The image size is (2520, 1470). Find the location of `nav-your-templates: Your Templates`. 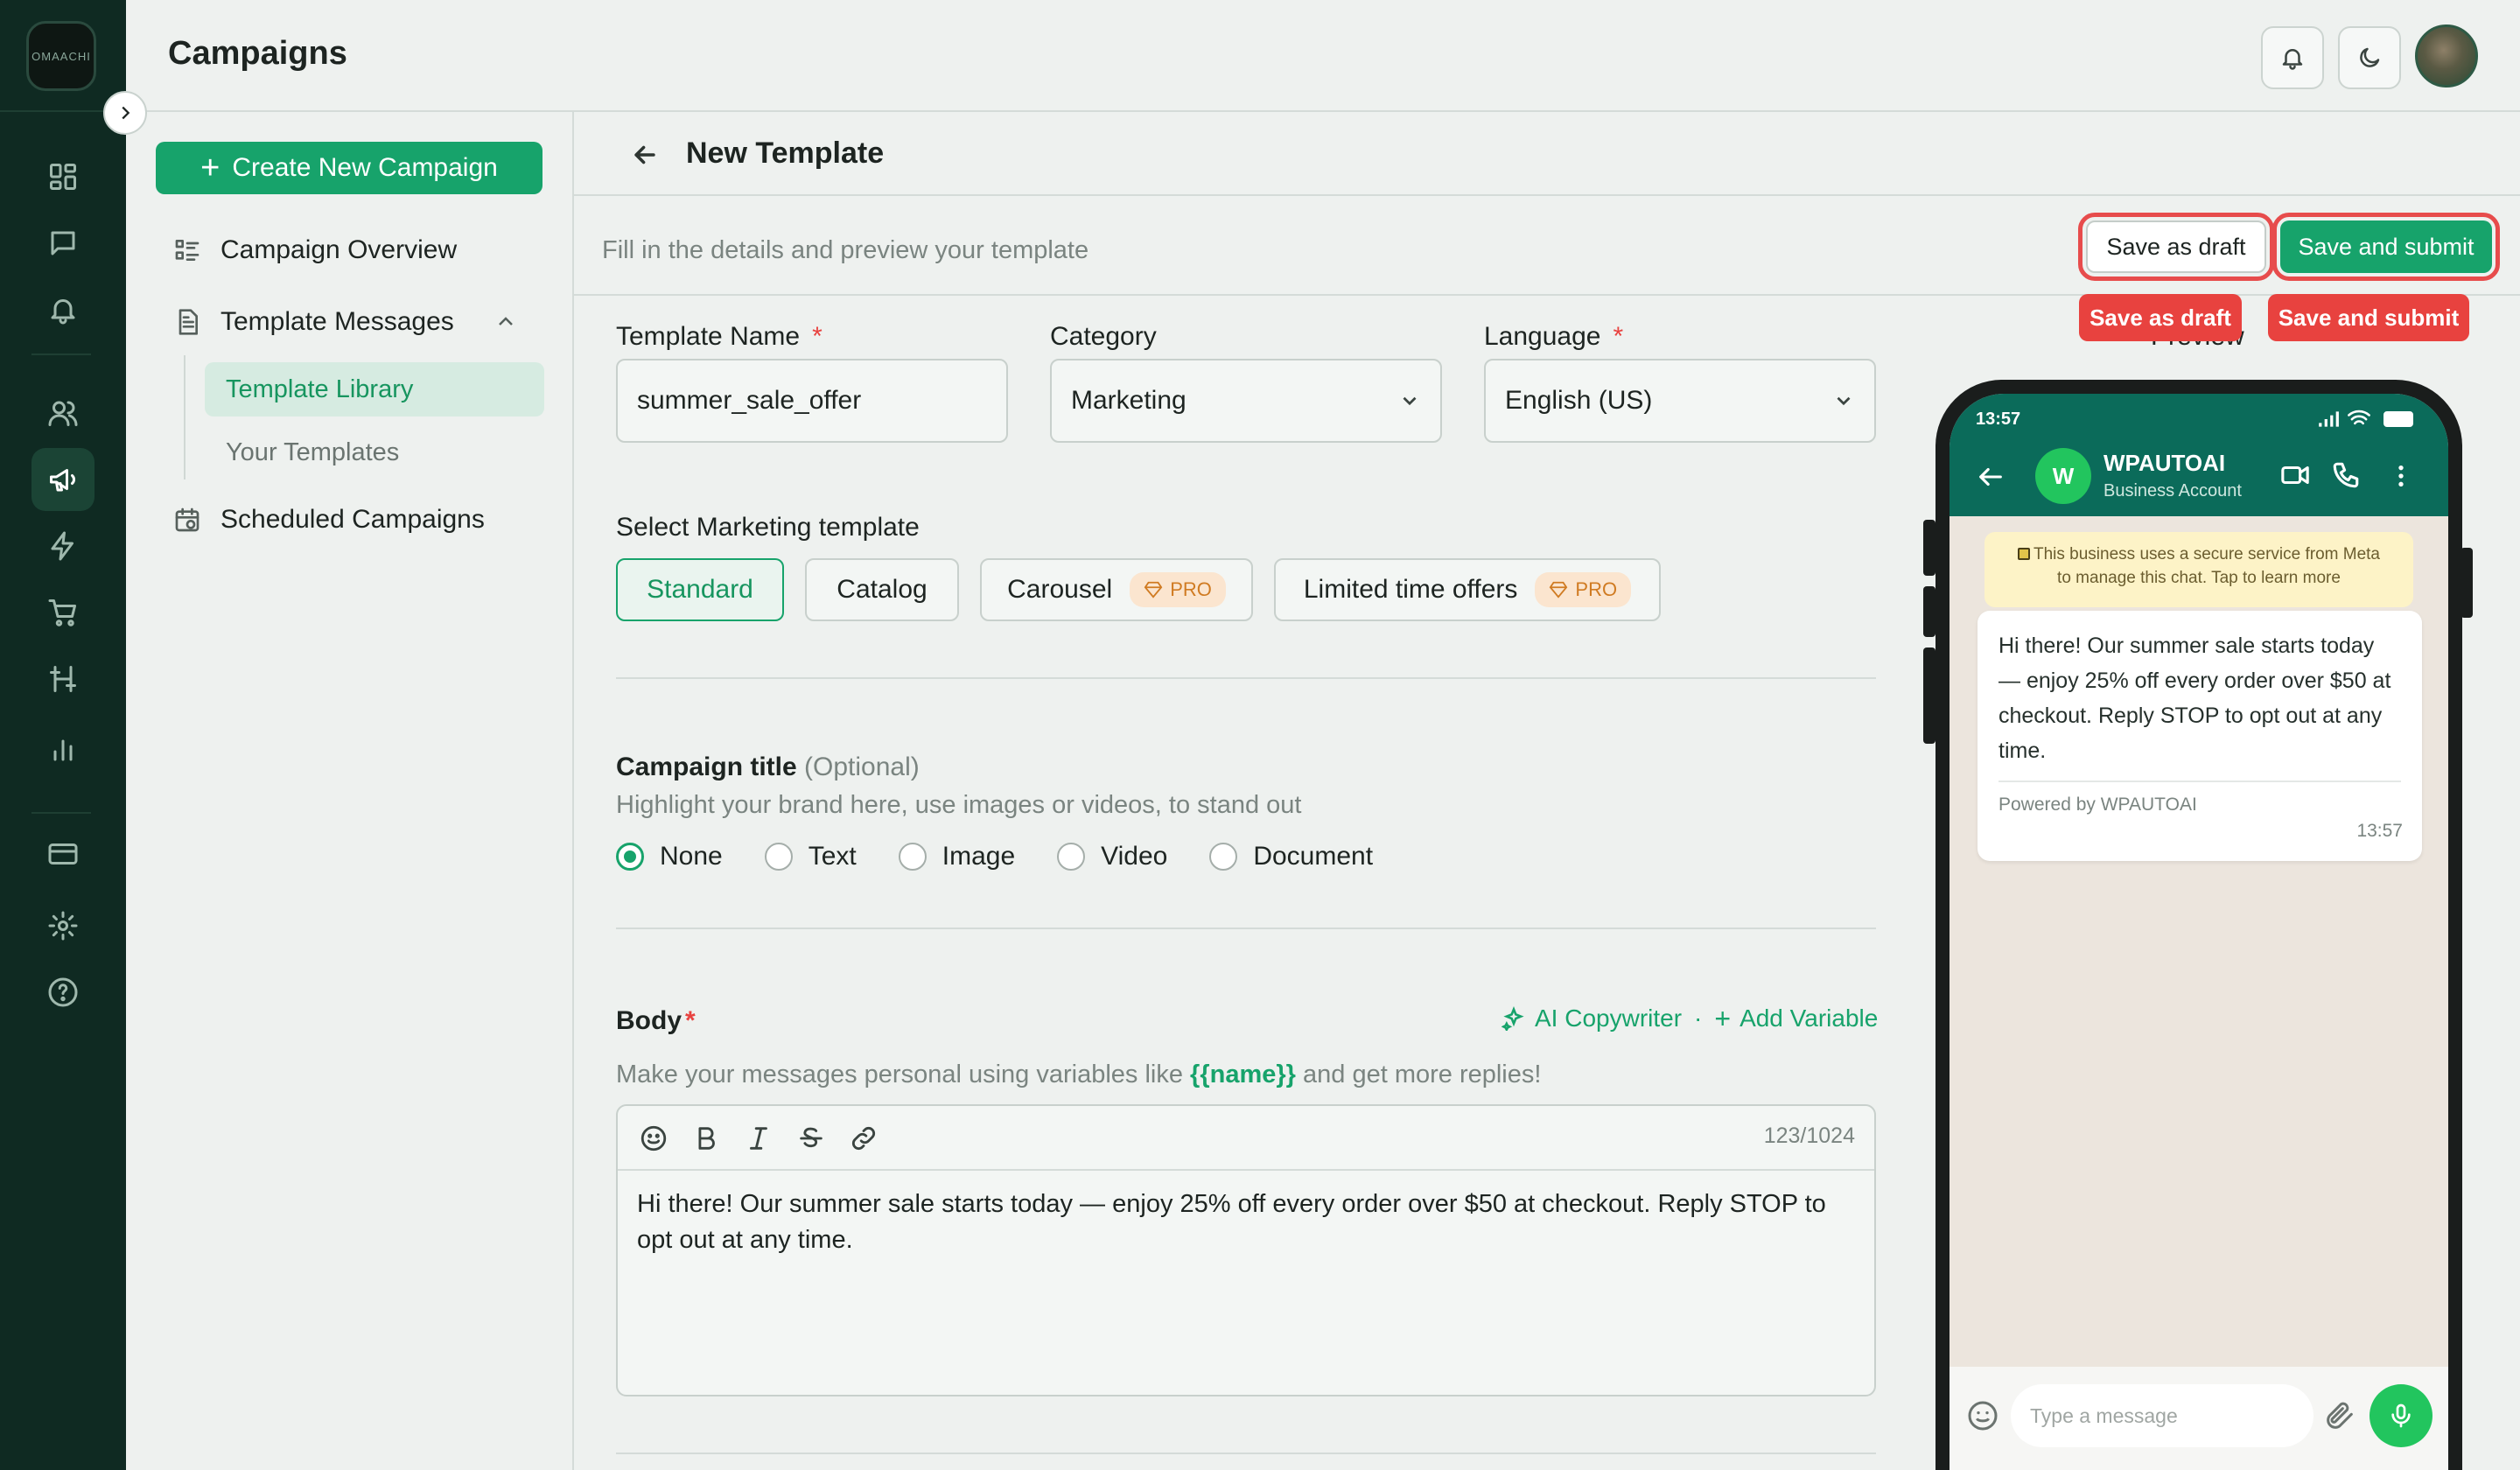

nav-your-templates: Your Templates is located at coordinates (374, 452).